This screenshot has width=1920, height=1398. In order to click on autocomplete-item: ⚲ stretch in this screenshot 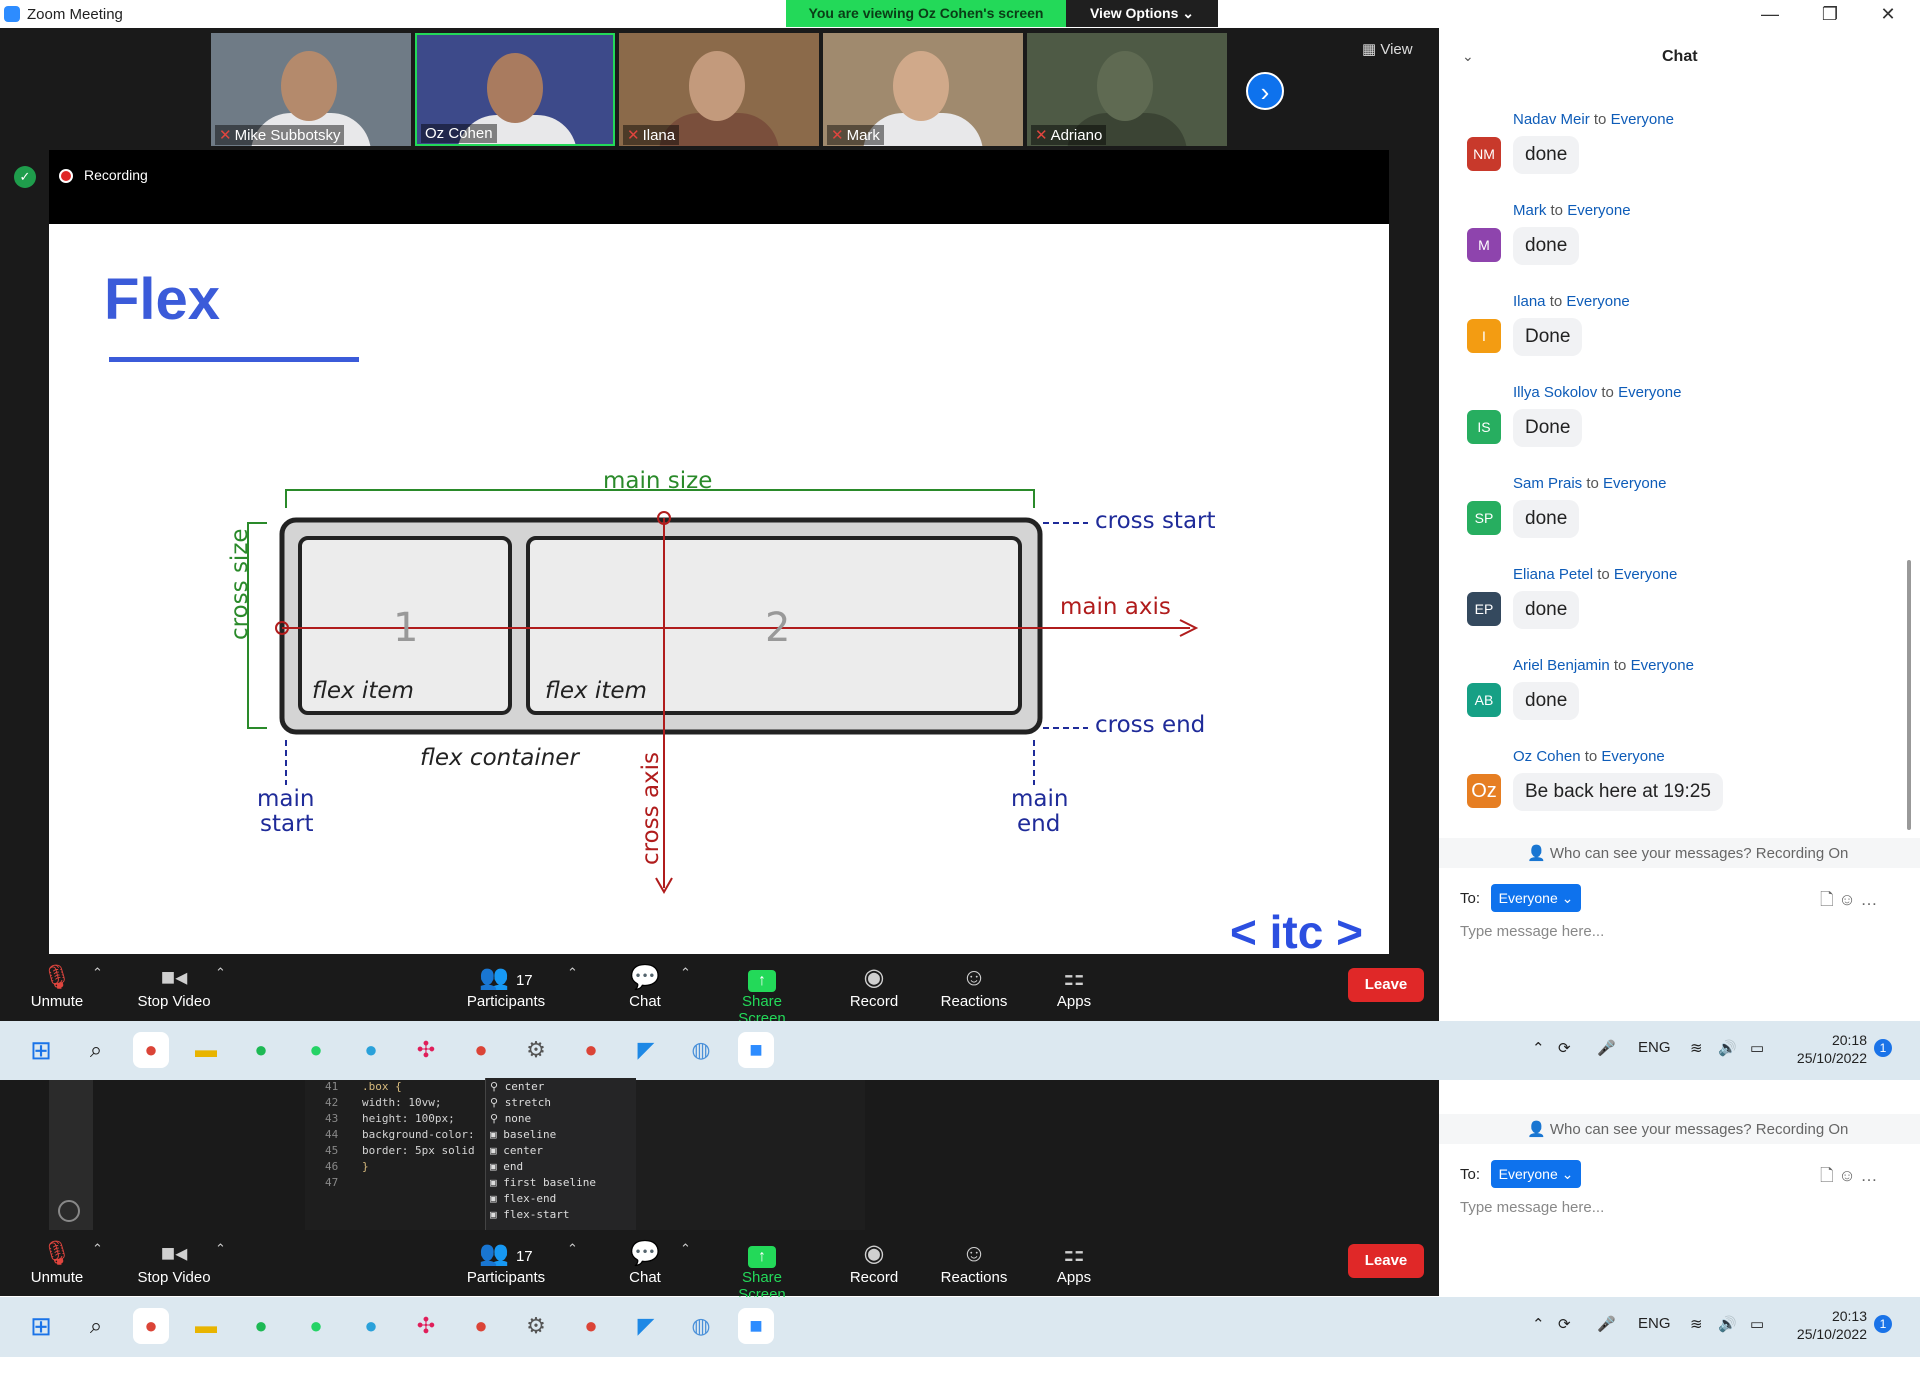, I will do `click(520, 1102)`.